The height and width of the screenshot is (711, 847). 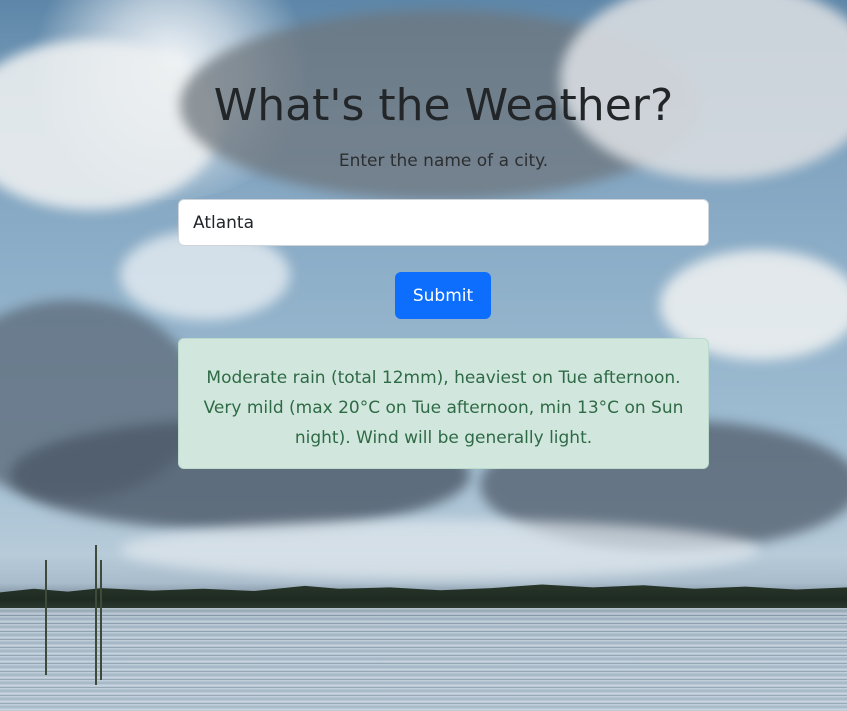 What do you see at coordinates (443, 161) in the screenshot?
I see `page-subtitle: Enter the name of a city.` at bounding box center [443, 161].